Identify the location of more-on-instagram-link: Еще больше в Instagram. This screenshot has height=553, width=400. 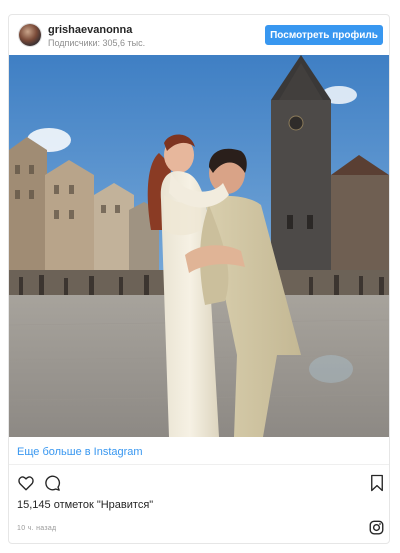
(80, 452).